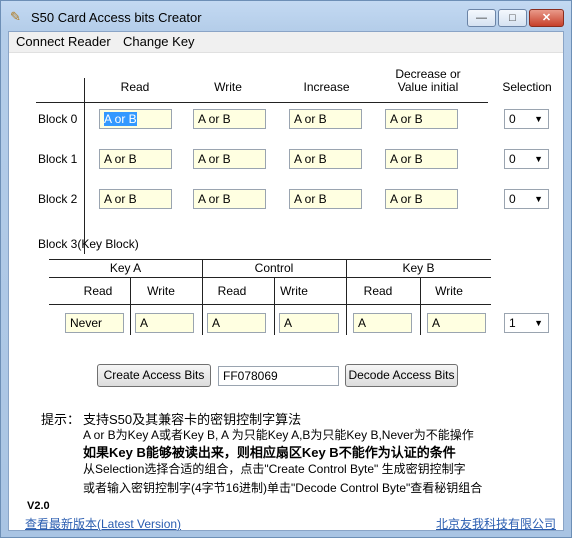 The width and height of the screenshot is (572, 538). I want to click on block-2-selection-combo: 0 ▼, so click(526, 199).